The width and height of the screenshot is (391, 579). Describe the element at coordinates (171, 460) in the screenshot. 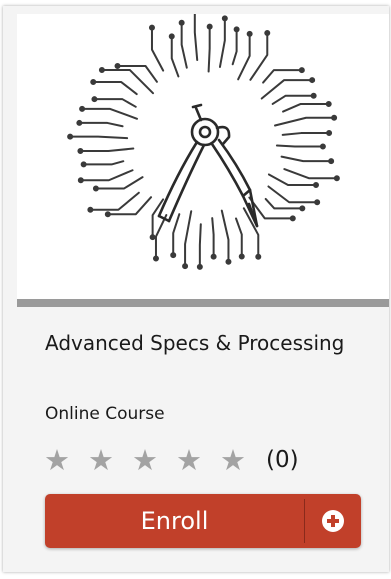

I see `rating: ★ ★ ★ ★ ★ (0)` at that location.